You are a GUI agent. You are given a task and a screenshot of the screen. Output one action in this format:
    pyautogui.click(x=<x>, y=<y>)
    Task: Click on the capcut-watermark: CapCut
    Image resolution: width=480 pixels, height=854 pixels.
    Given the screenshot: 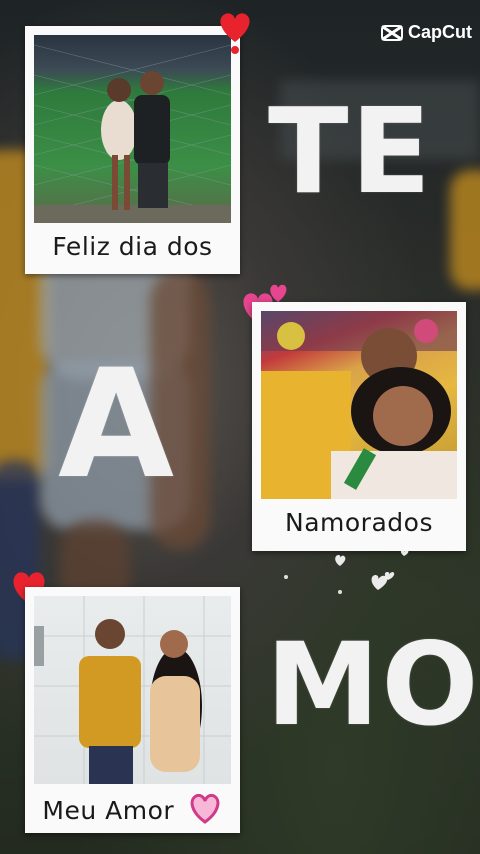 What is the action you would take?
    pyautogui.click(x=426, y=32)
    